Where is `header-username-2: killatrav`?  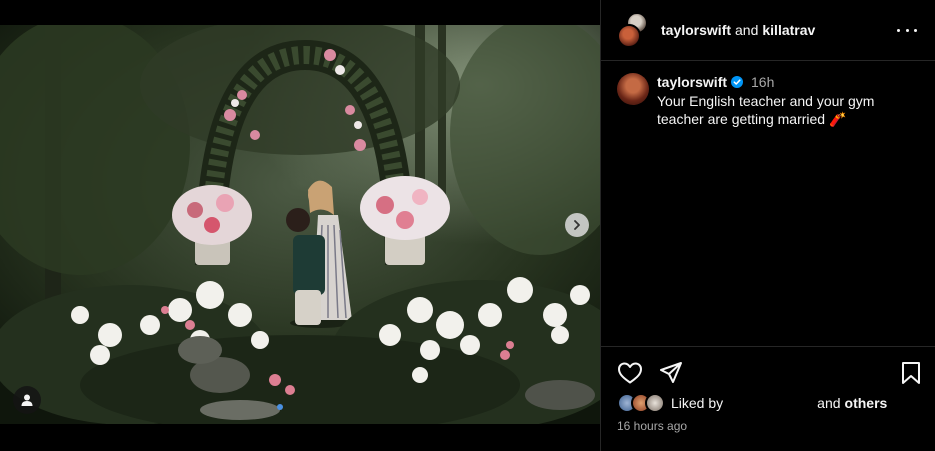
header-username-2: killatrav is located at coordinates (788, 30).